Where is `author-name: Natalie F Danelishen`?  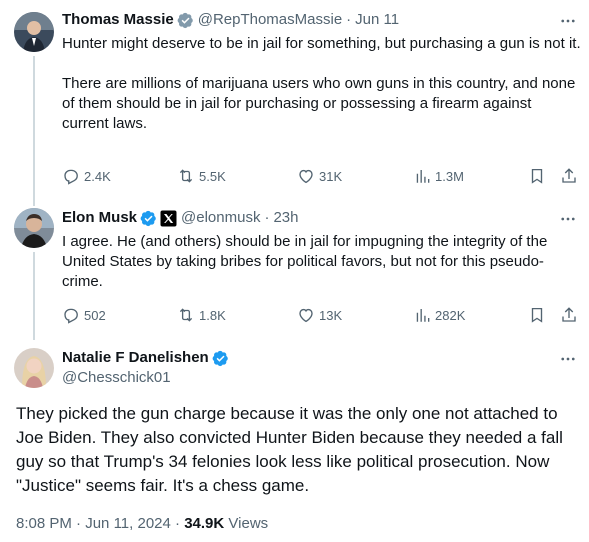
author-name: Natalie F Danelishen is located at coordinates (135, 358).